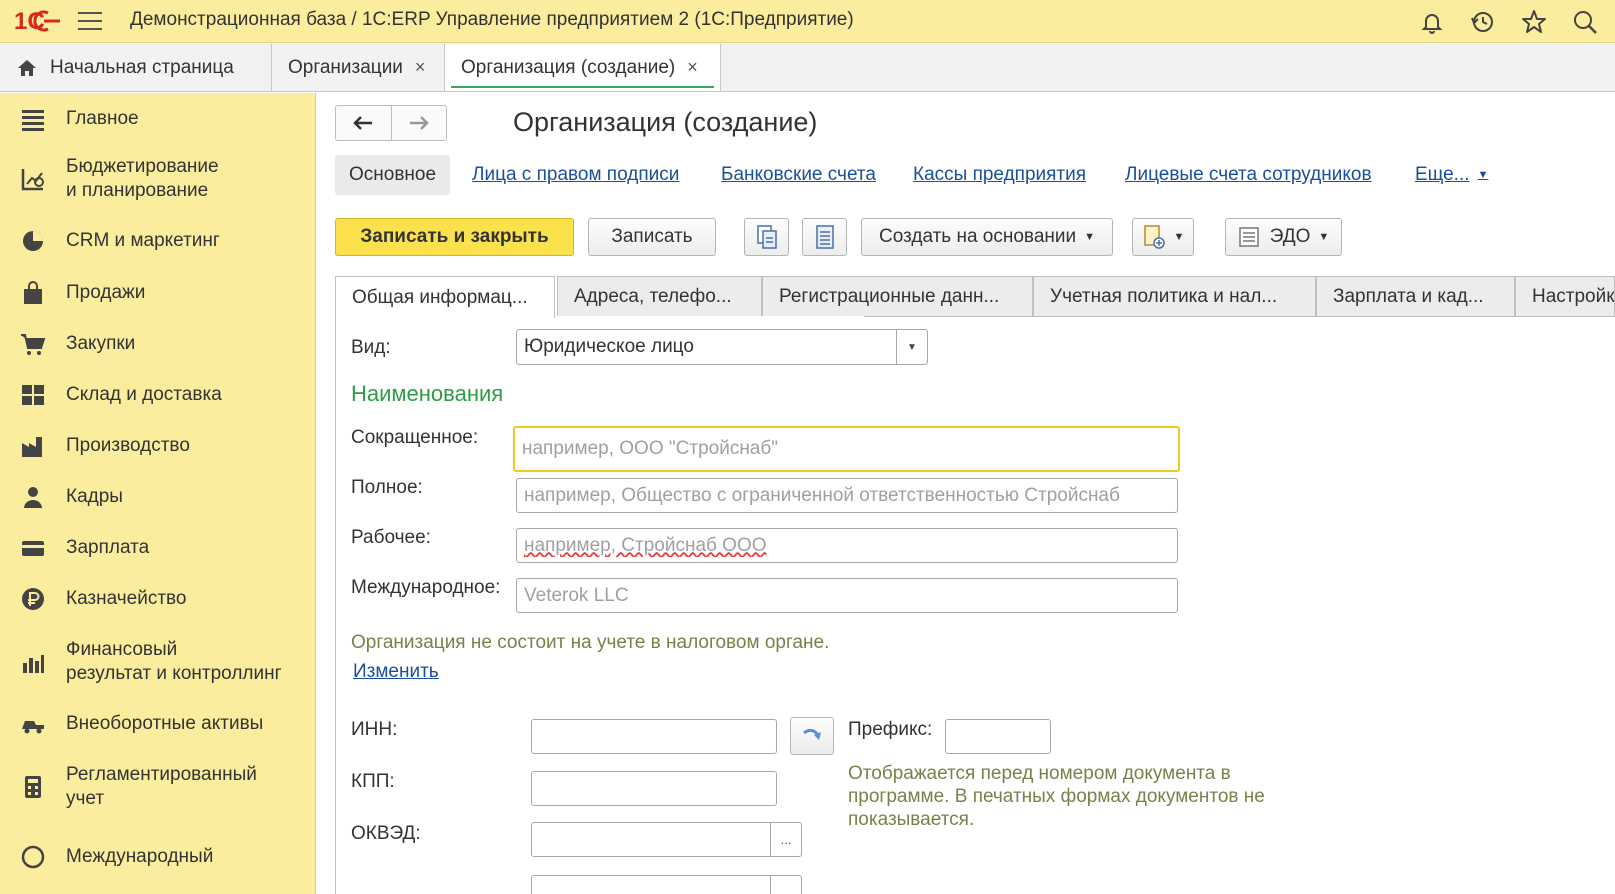 This screenshot has height=894, width=1615. Describe the element at coordinates (33, 241) in the screenshot. I see `pie-chart-icon` at that location.